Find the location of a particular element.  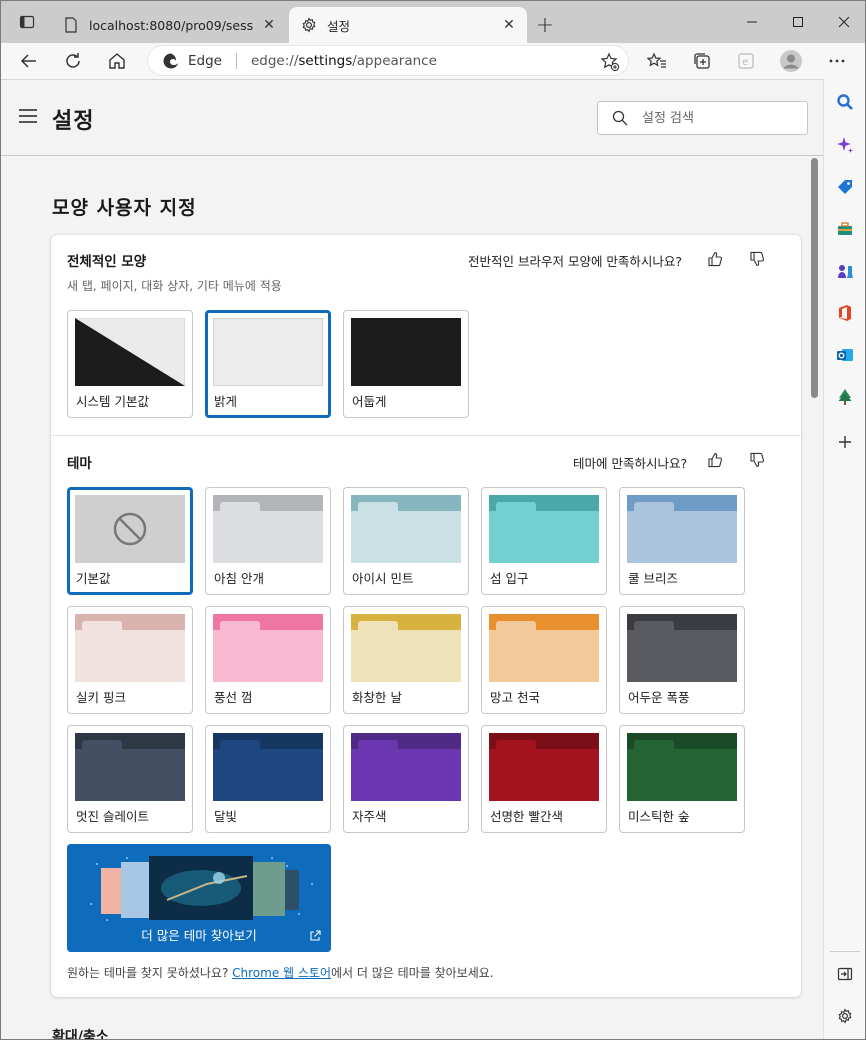

theme-option: 화창한 날 is located at coordinates (406, 660).